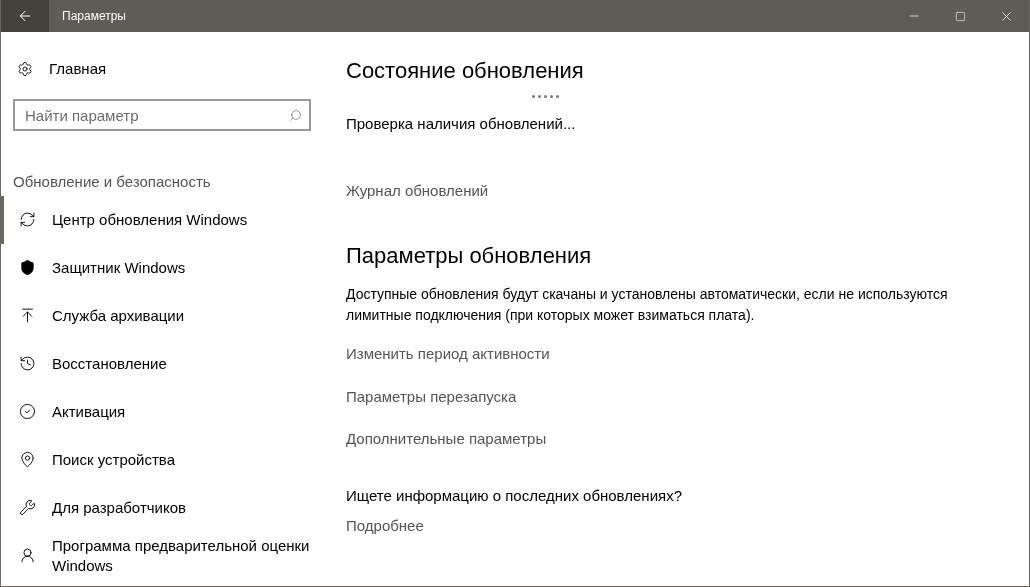  Describe the element at coordinates (417, 190) in the screenshot. I see `update-history-link: Журнал обновлений` at that location.